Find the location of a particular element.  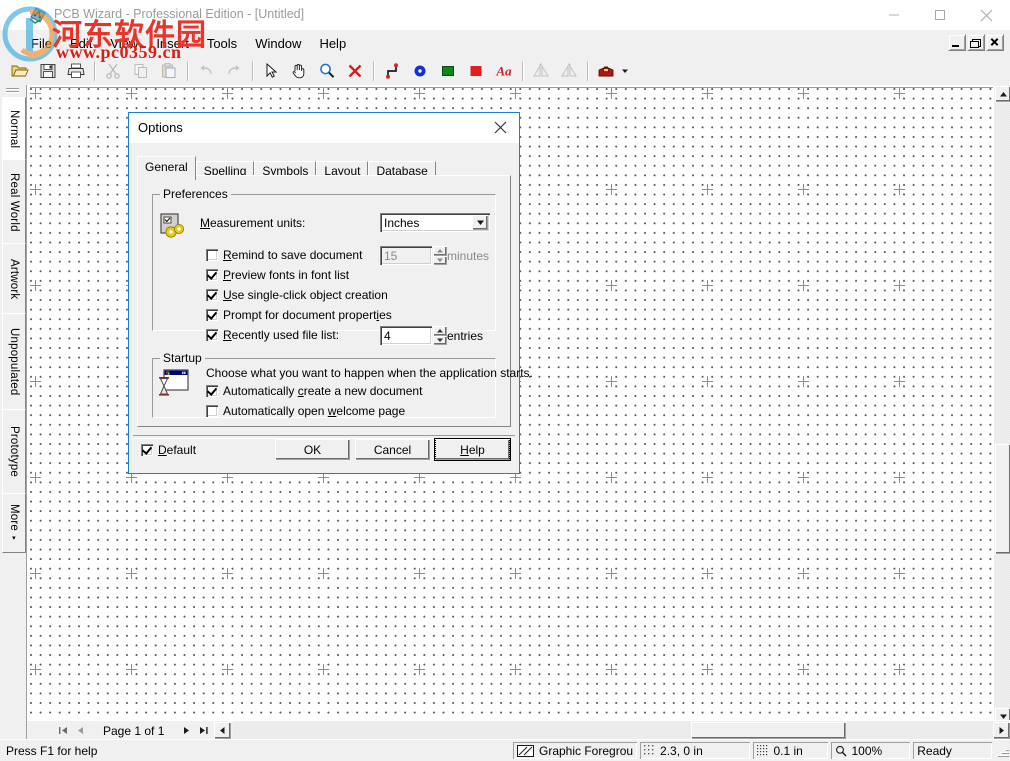

delete-x-icon is located at coordinates (355, 71).